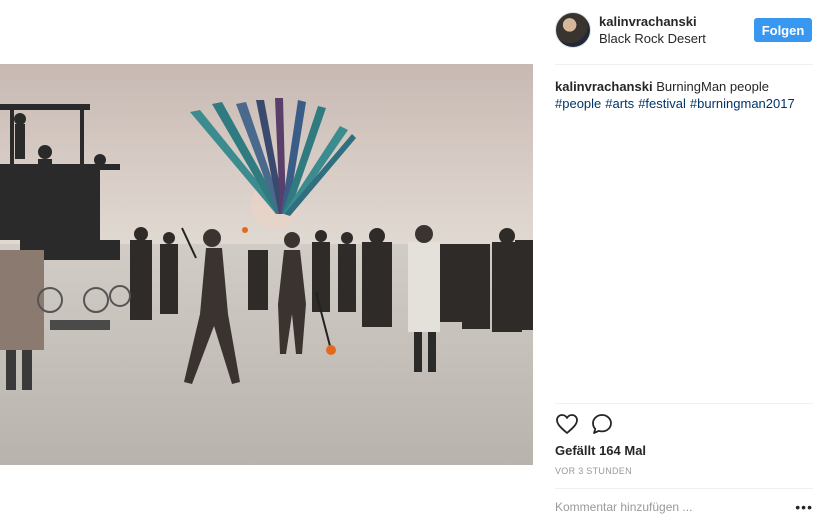  What do you see at coordinates (783, 30) in the screenshot?
I see `follow-button: Folgen` at bounding box center [783, 30].